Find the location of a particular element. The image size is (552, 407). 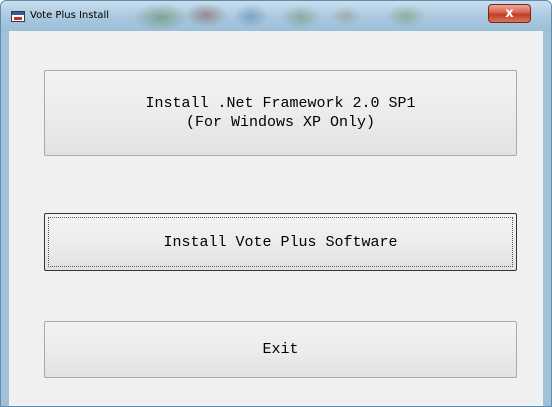

exit-button: Exit is located at coordinates (280, 349).